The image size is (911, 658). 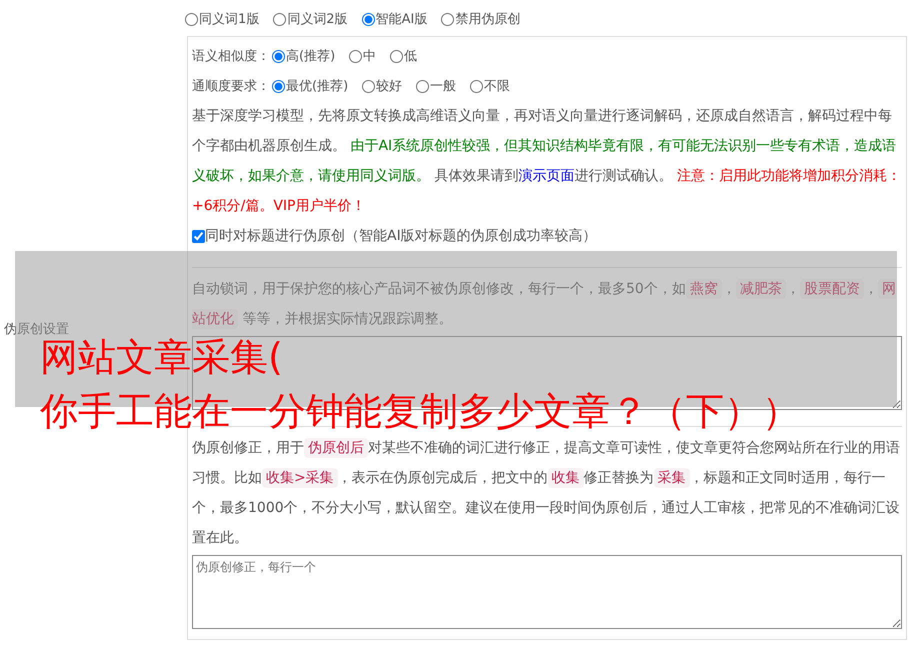 What do you see at coordinates (547, 236) in the screenshot?
I see `title-checkbox: 同时对标题进行伪原创（智能AI版对标题的伪原创成功率较高）` at bounding box center [547, 236].